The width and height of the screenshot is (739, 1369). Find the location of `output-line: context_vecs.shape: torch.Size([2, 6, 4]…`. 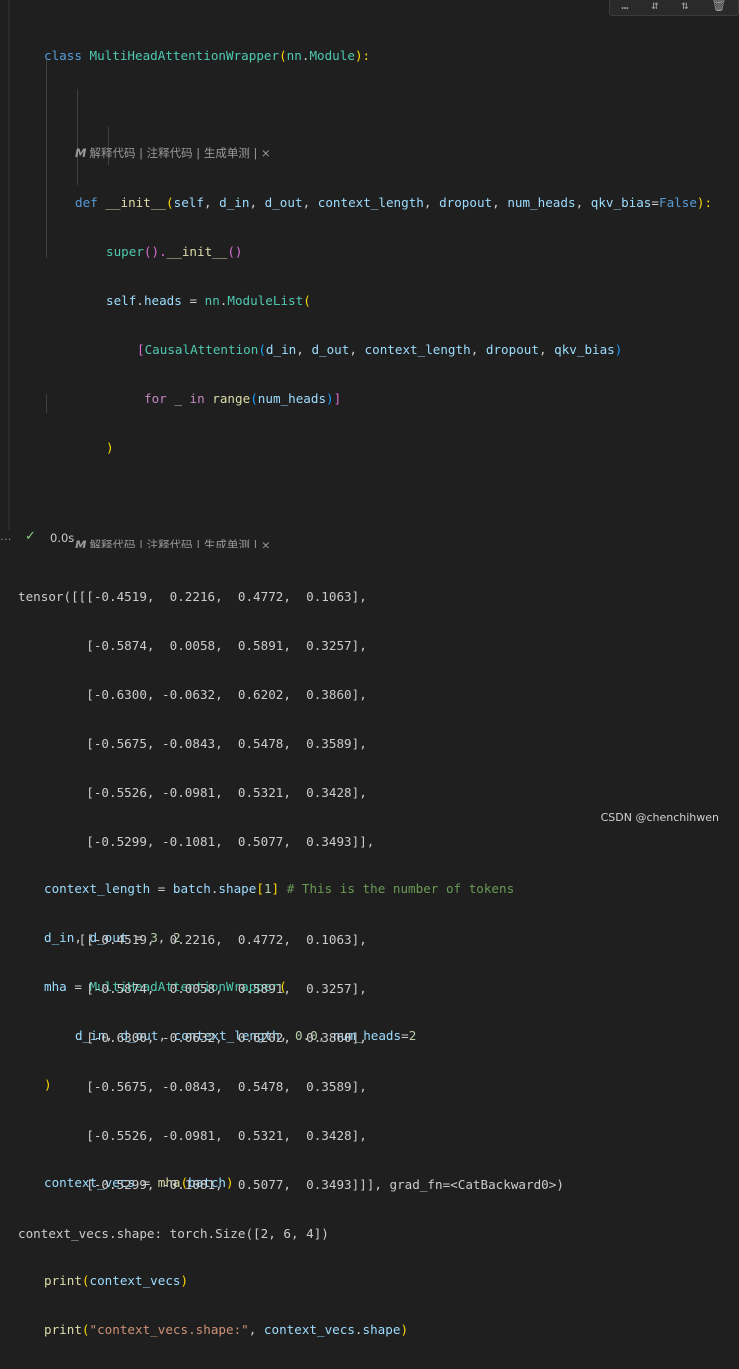

output-line: context_vecs.shape: torch.Size([2, 6, 4]… is located at coordinates (173, 1233).